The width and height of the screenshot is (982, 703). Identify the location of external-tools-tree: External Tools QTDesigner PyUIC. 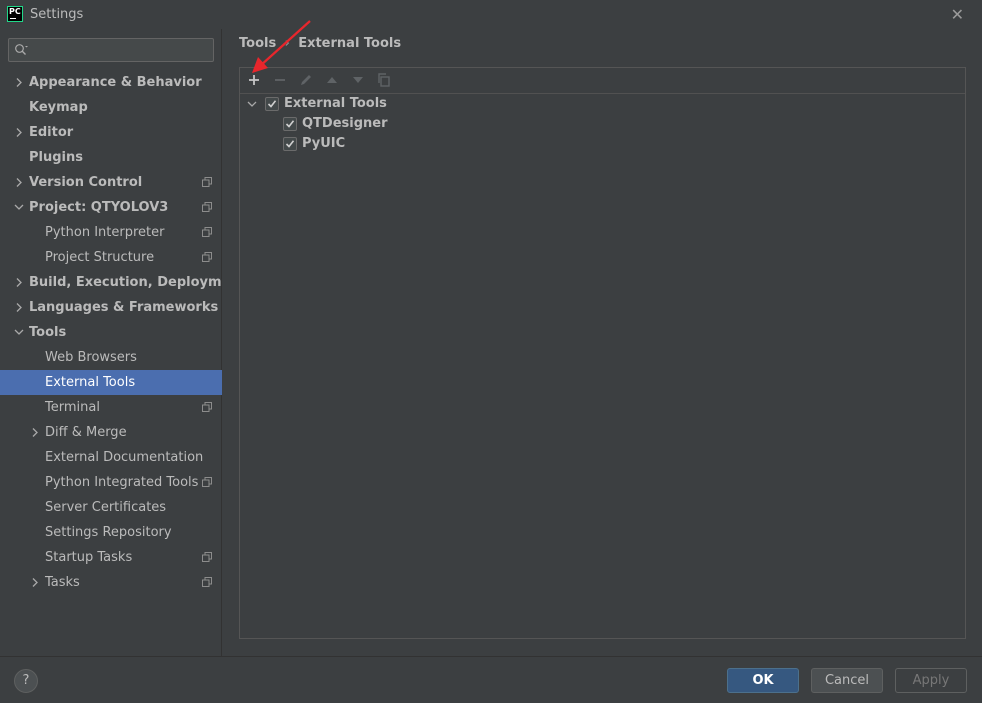
(602, 124).